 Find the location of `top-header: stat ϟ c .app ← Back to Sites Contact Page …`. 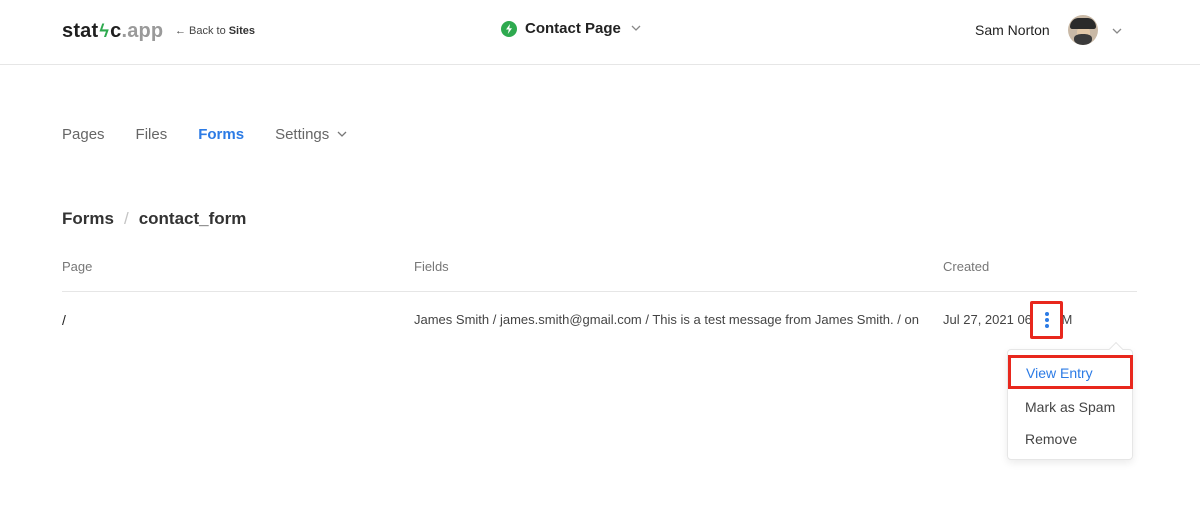

top-header: stat ϟ c .app ← Back to Sites Contact Page … is located at coordinates (600, 32).